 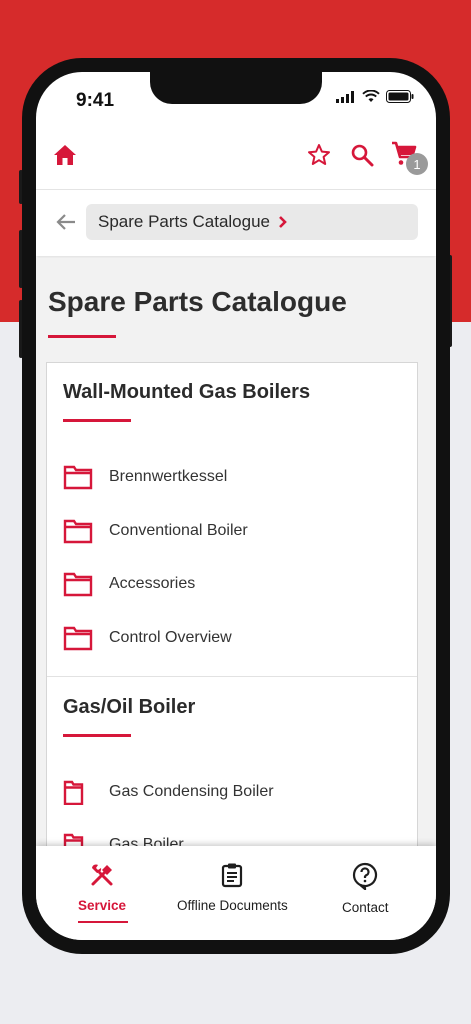 What do you see at coordinates (178, 530) in the screenshot?
I see `list-item-label: Conventional Boiler` at bounding box center [178, 530].